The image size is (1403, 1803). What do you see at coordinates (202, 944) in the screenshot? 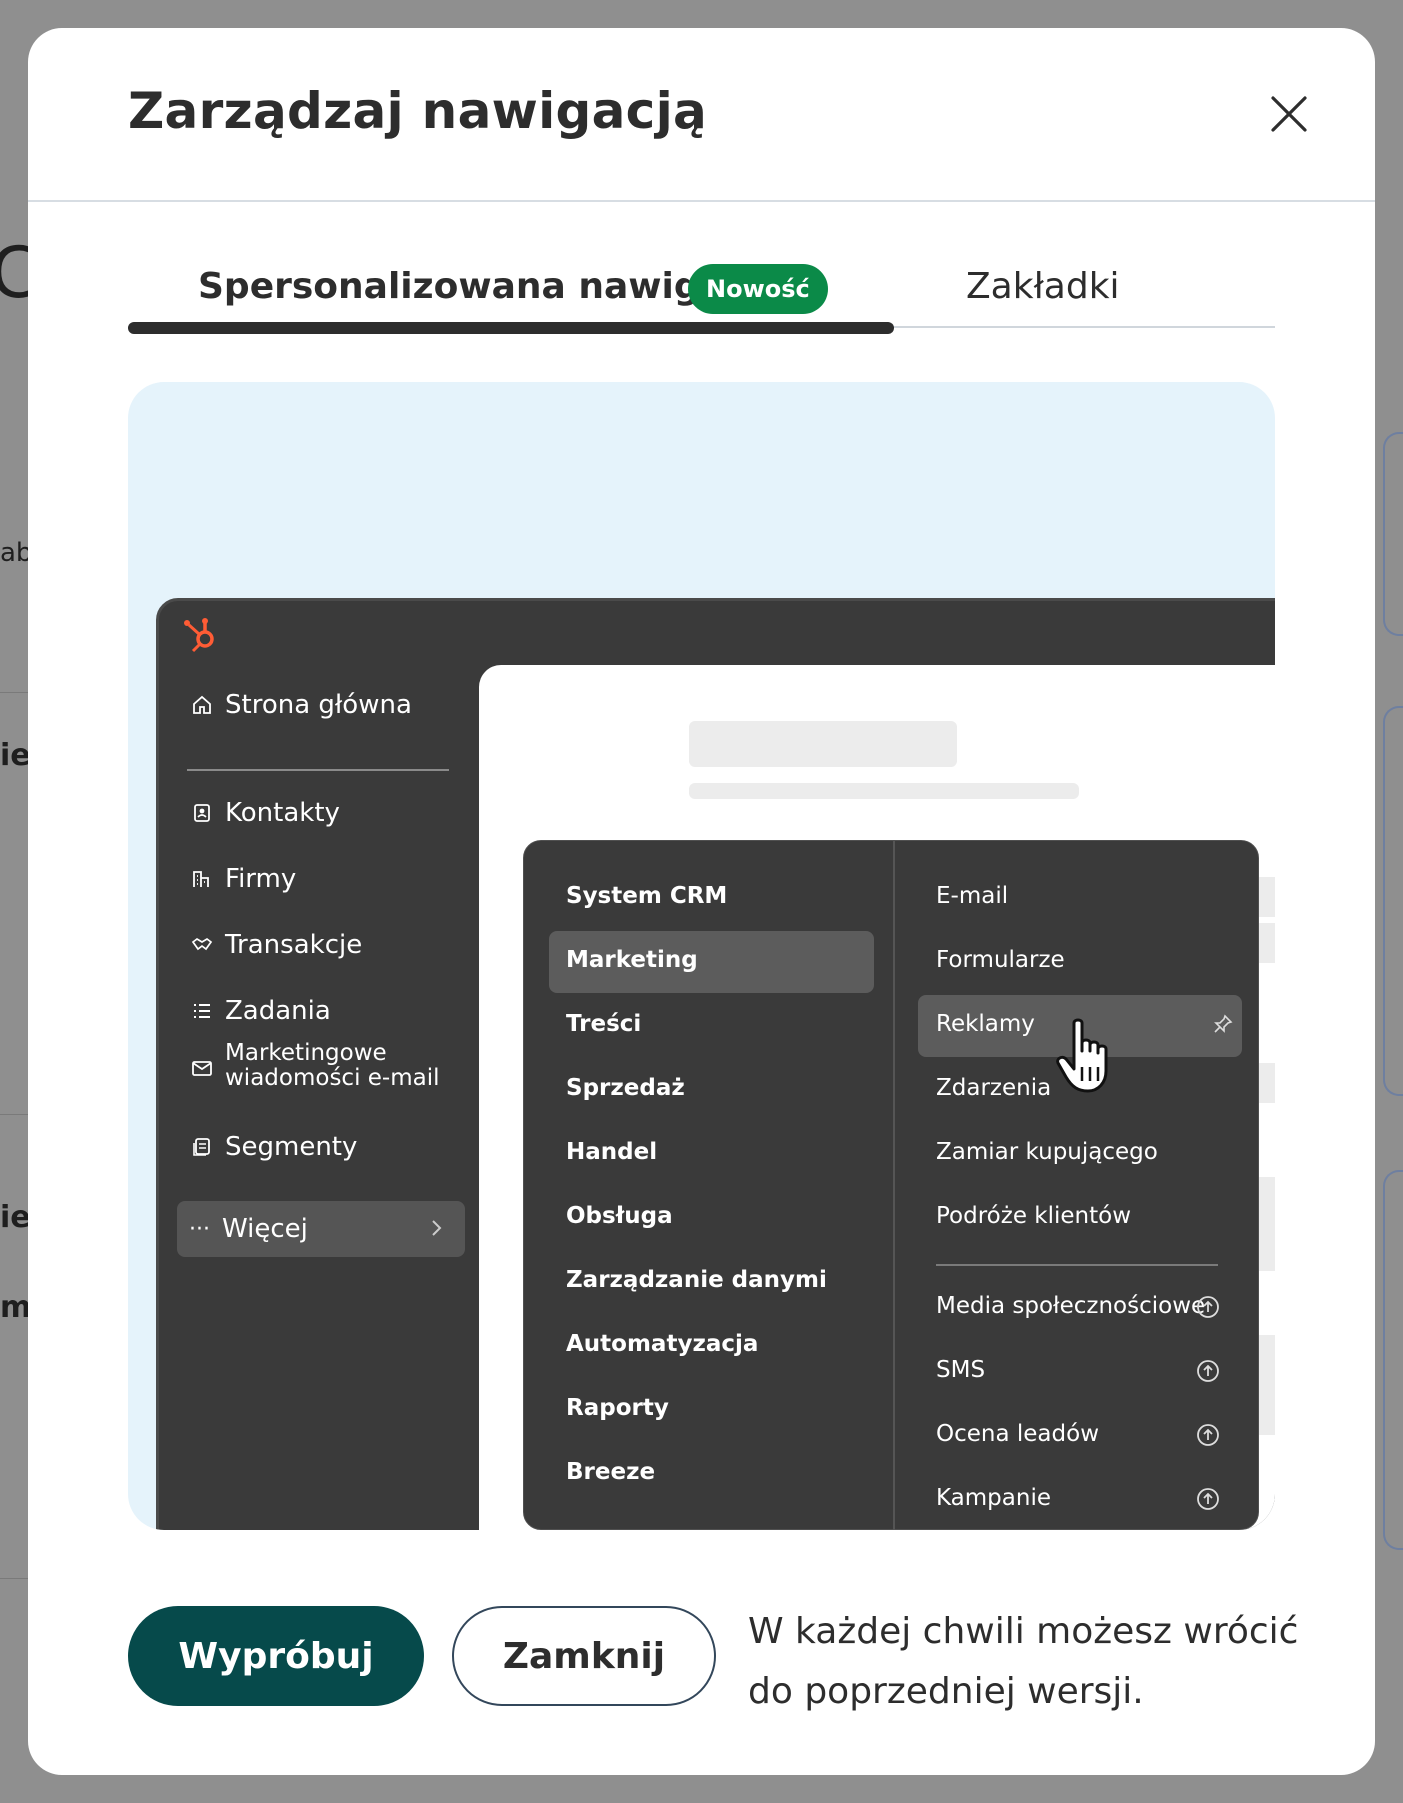
I see `deals-icon` at bounding box center [202, 944].